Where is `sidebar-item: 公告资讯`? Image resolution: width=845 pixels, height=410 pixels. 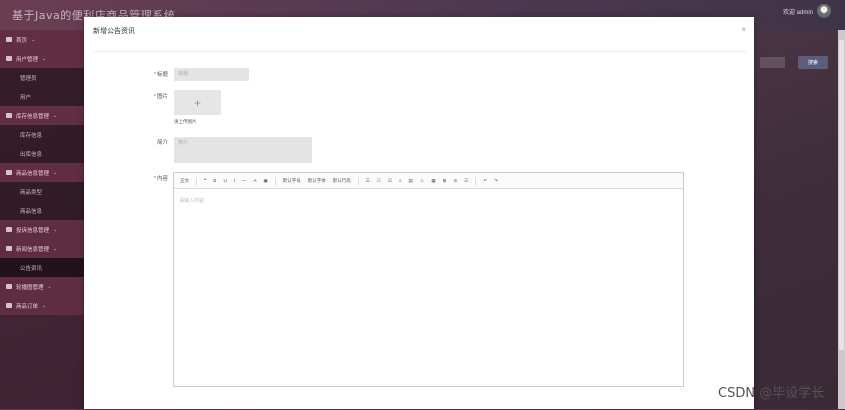 sidebar-item: 公告资讯 is located at coordinates (42, 267).